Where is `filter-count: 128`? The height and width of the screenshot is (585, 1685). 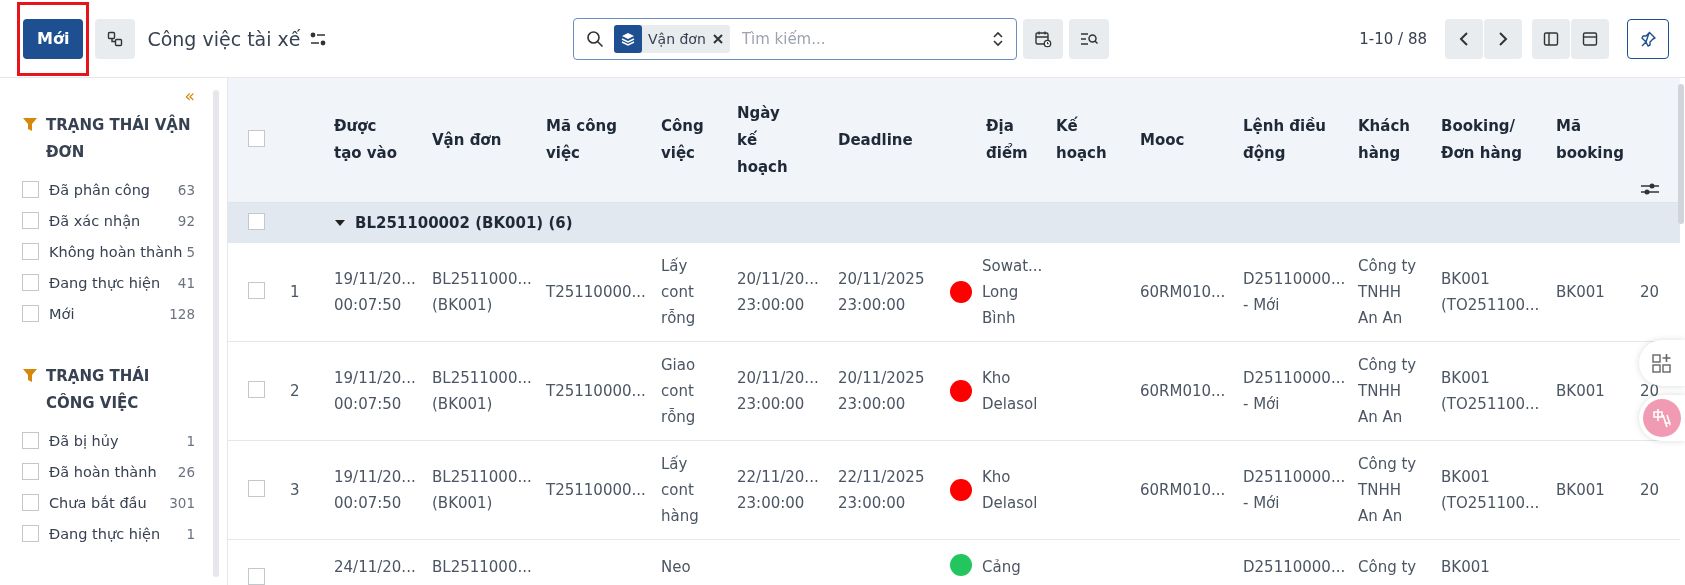 filter-count: 128 is located at coordinates (182, 313).